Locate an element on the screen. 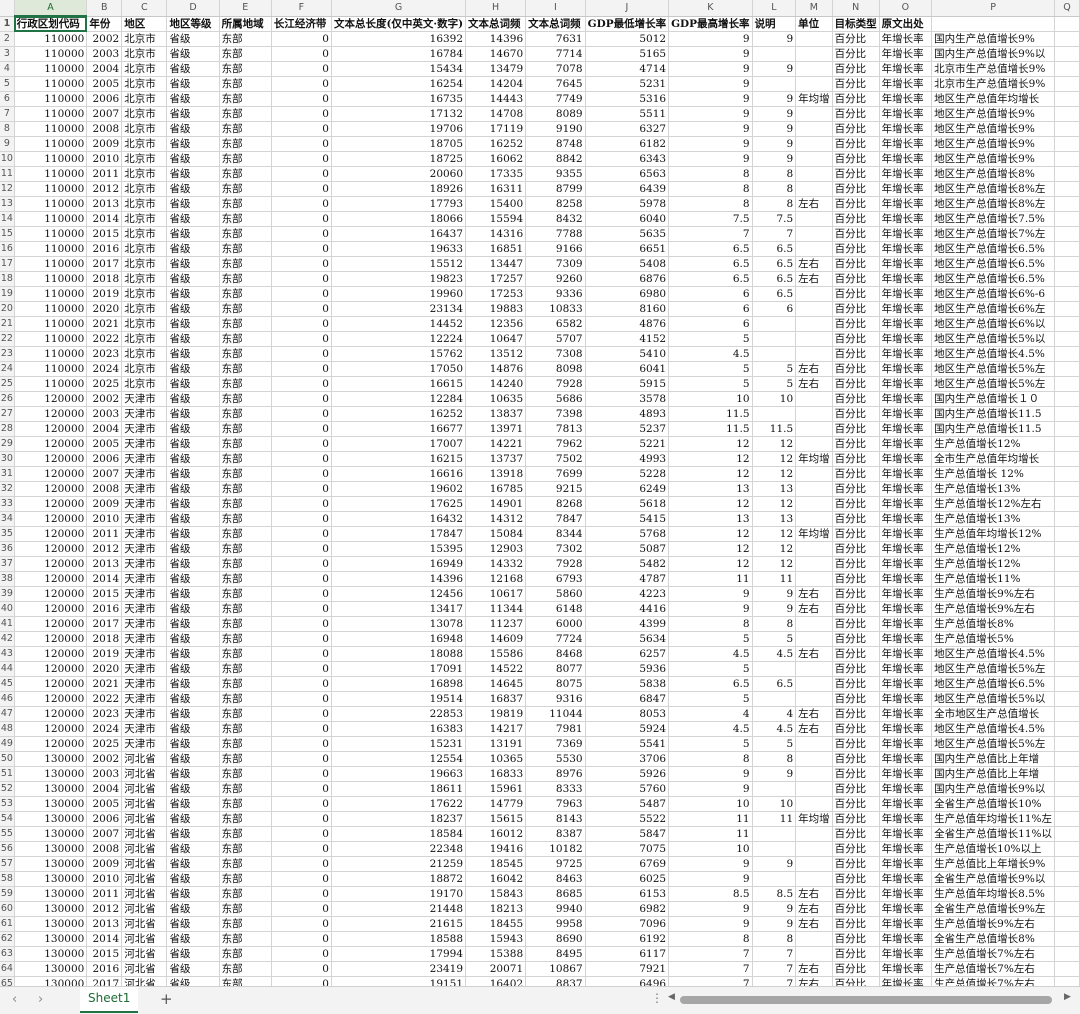 This screenshot has height=1014, width=1080. cell: 6343 is located at coordinates (627, 159).